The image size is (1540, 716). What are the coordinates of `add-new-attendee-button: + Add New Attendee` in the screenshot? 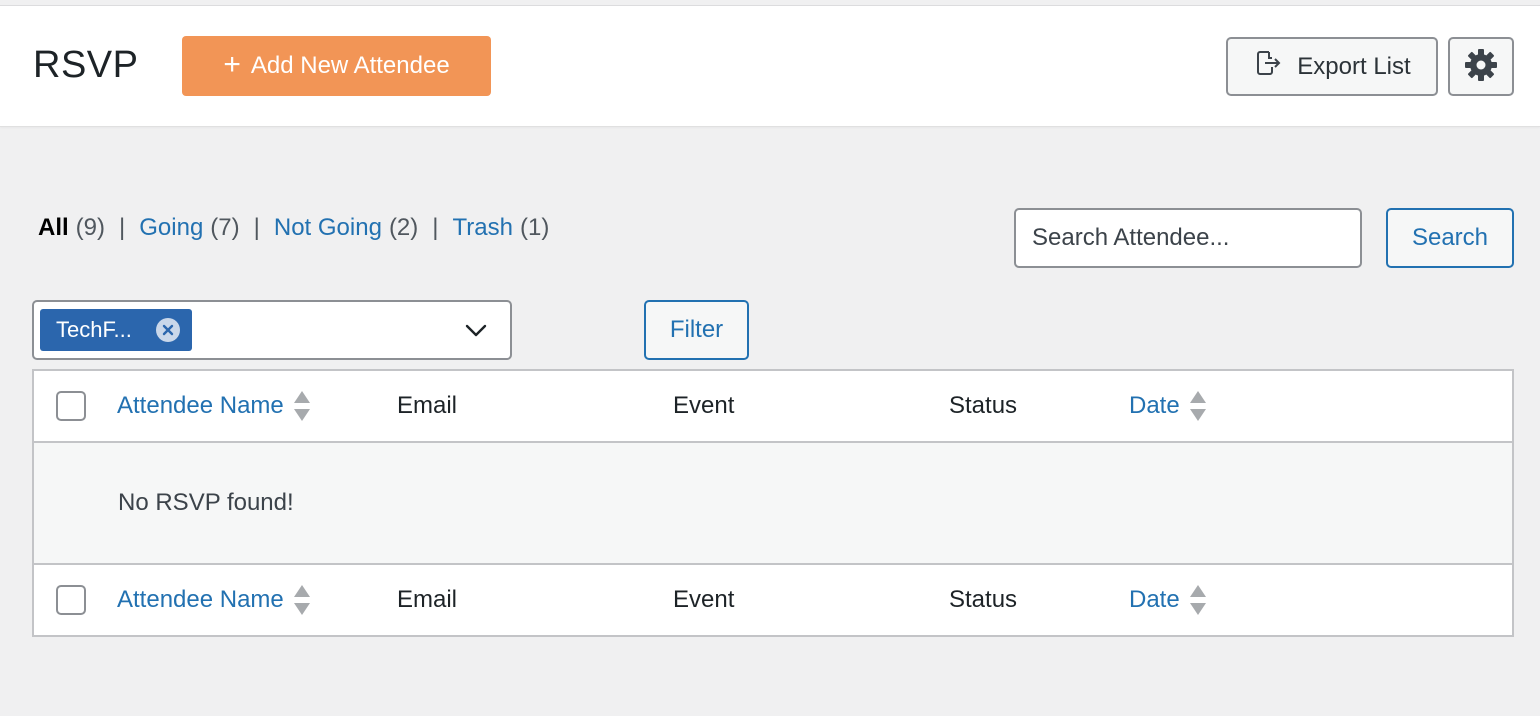 It's located at (336, 66).